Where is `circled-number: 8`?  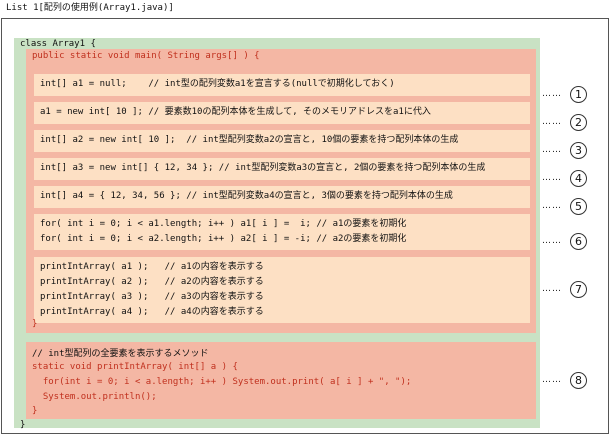 circled-number: 8 is located at coordinates (578, 380).